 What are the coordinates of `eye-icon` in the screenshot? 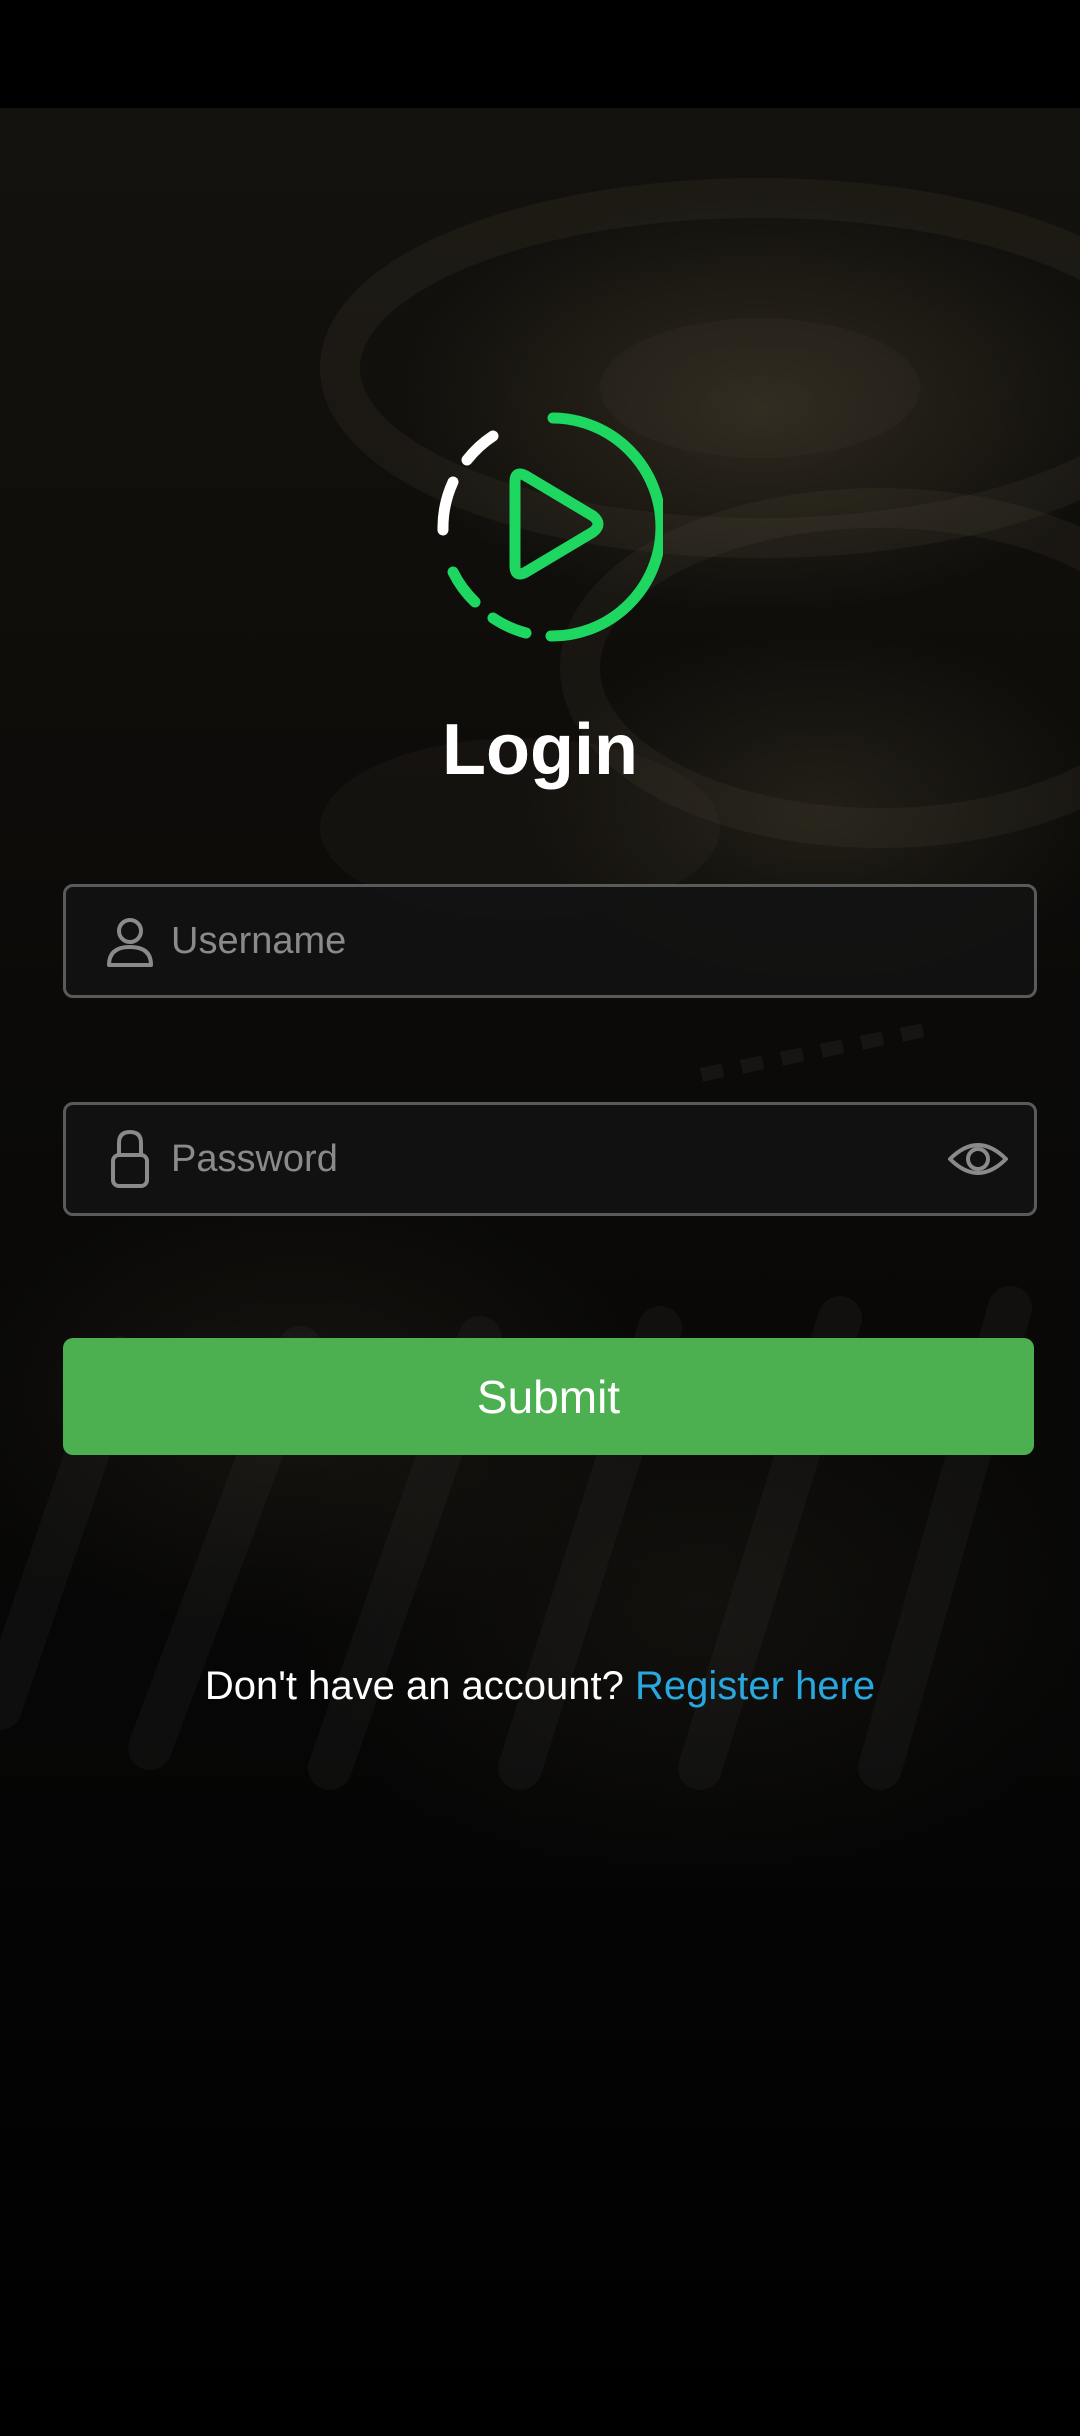 It's located at (978, 1159).